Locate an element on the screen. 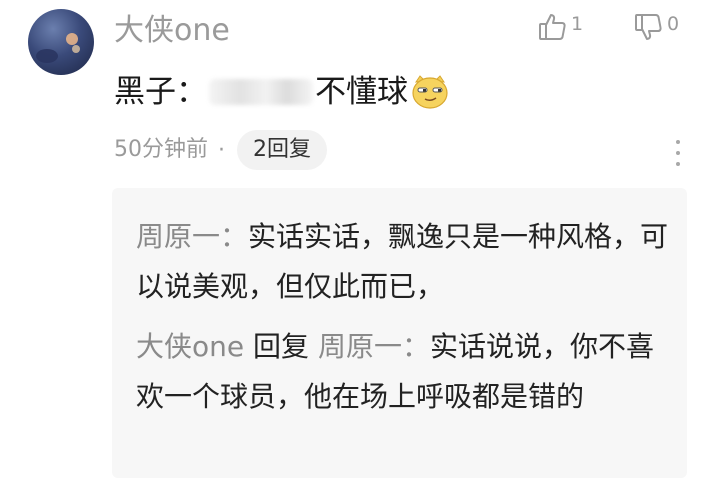 The image size is (720, 478). reply-word: 回复 is located at coordinates (281, 346).